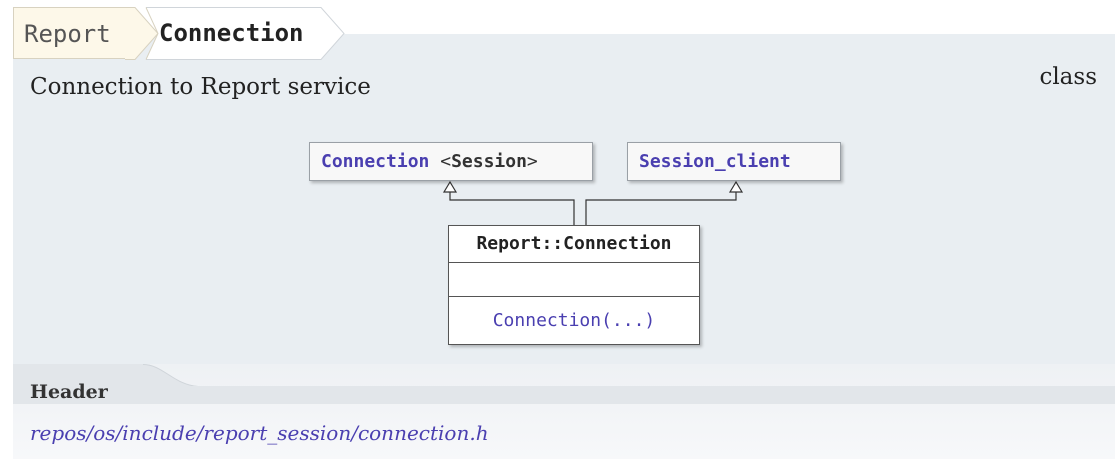 This screenshot has width=1115, height=459. I want to click on inheritance-line-session-client, so click(661, 208).